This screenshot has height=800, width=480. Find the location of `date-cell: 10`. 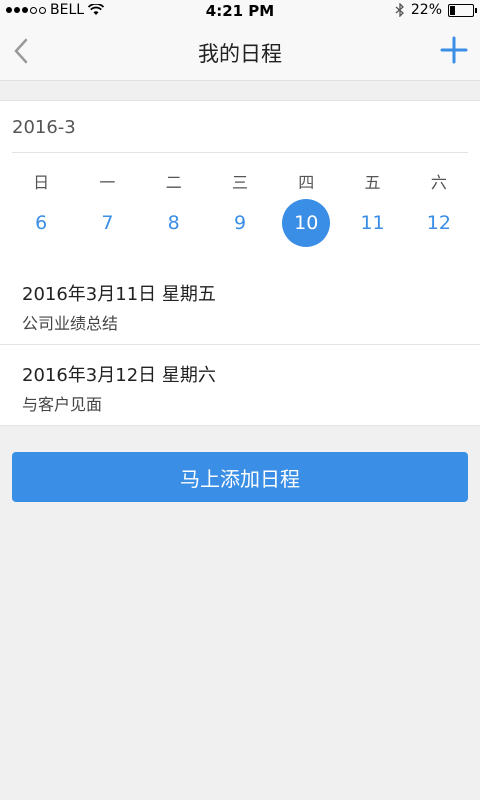

date-cell: 10 is located at coordinates (306, 223).